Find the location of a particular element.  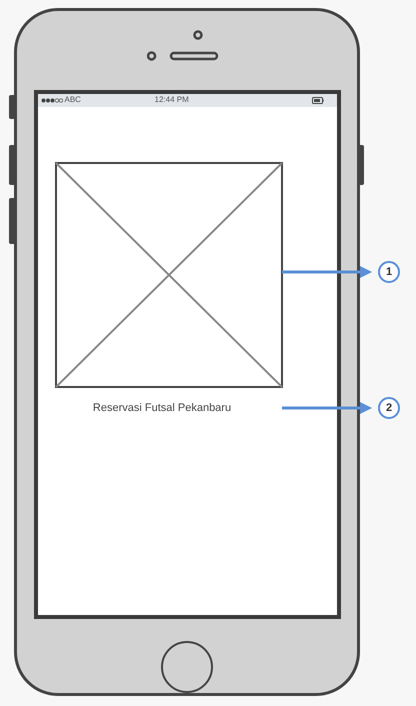

app-title: Reservasi Futsal Pekanbaru is located at coordinates (162, 408).